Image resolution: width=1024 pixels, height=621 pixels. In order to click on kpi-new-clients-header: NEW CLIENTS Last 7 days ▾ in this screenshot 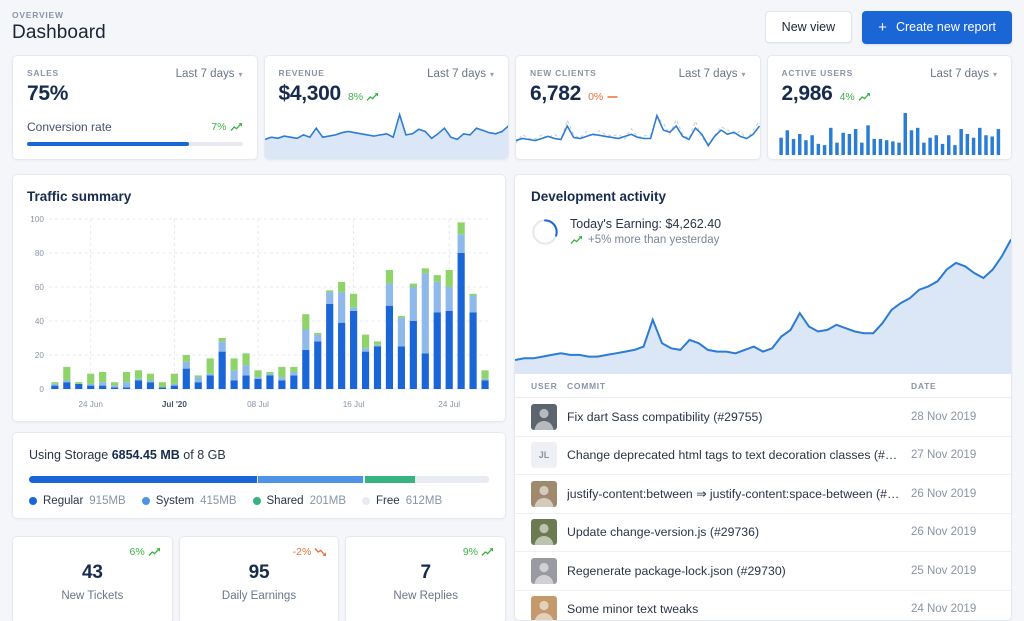, I will do `click(638, 68)`.